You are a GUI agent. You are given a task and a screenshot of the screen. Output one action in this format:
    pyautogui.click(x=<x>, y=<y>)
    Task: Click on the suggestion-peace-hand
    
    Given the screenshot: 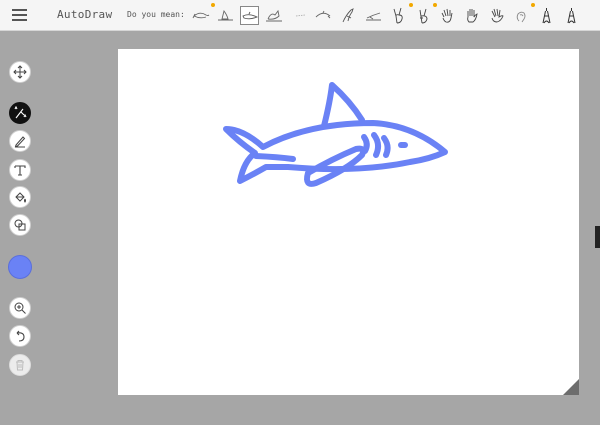 What is the action you would take?
    pyautogui.click(x=401, y=14)
    